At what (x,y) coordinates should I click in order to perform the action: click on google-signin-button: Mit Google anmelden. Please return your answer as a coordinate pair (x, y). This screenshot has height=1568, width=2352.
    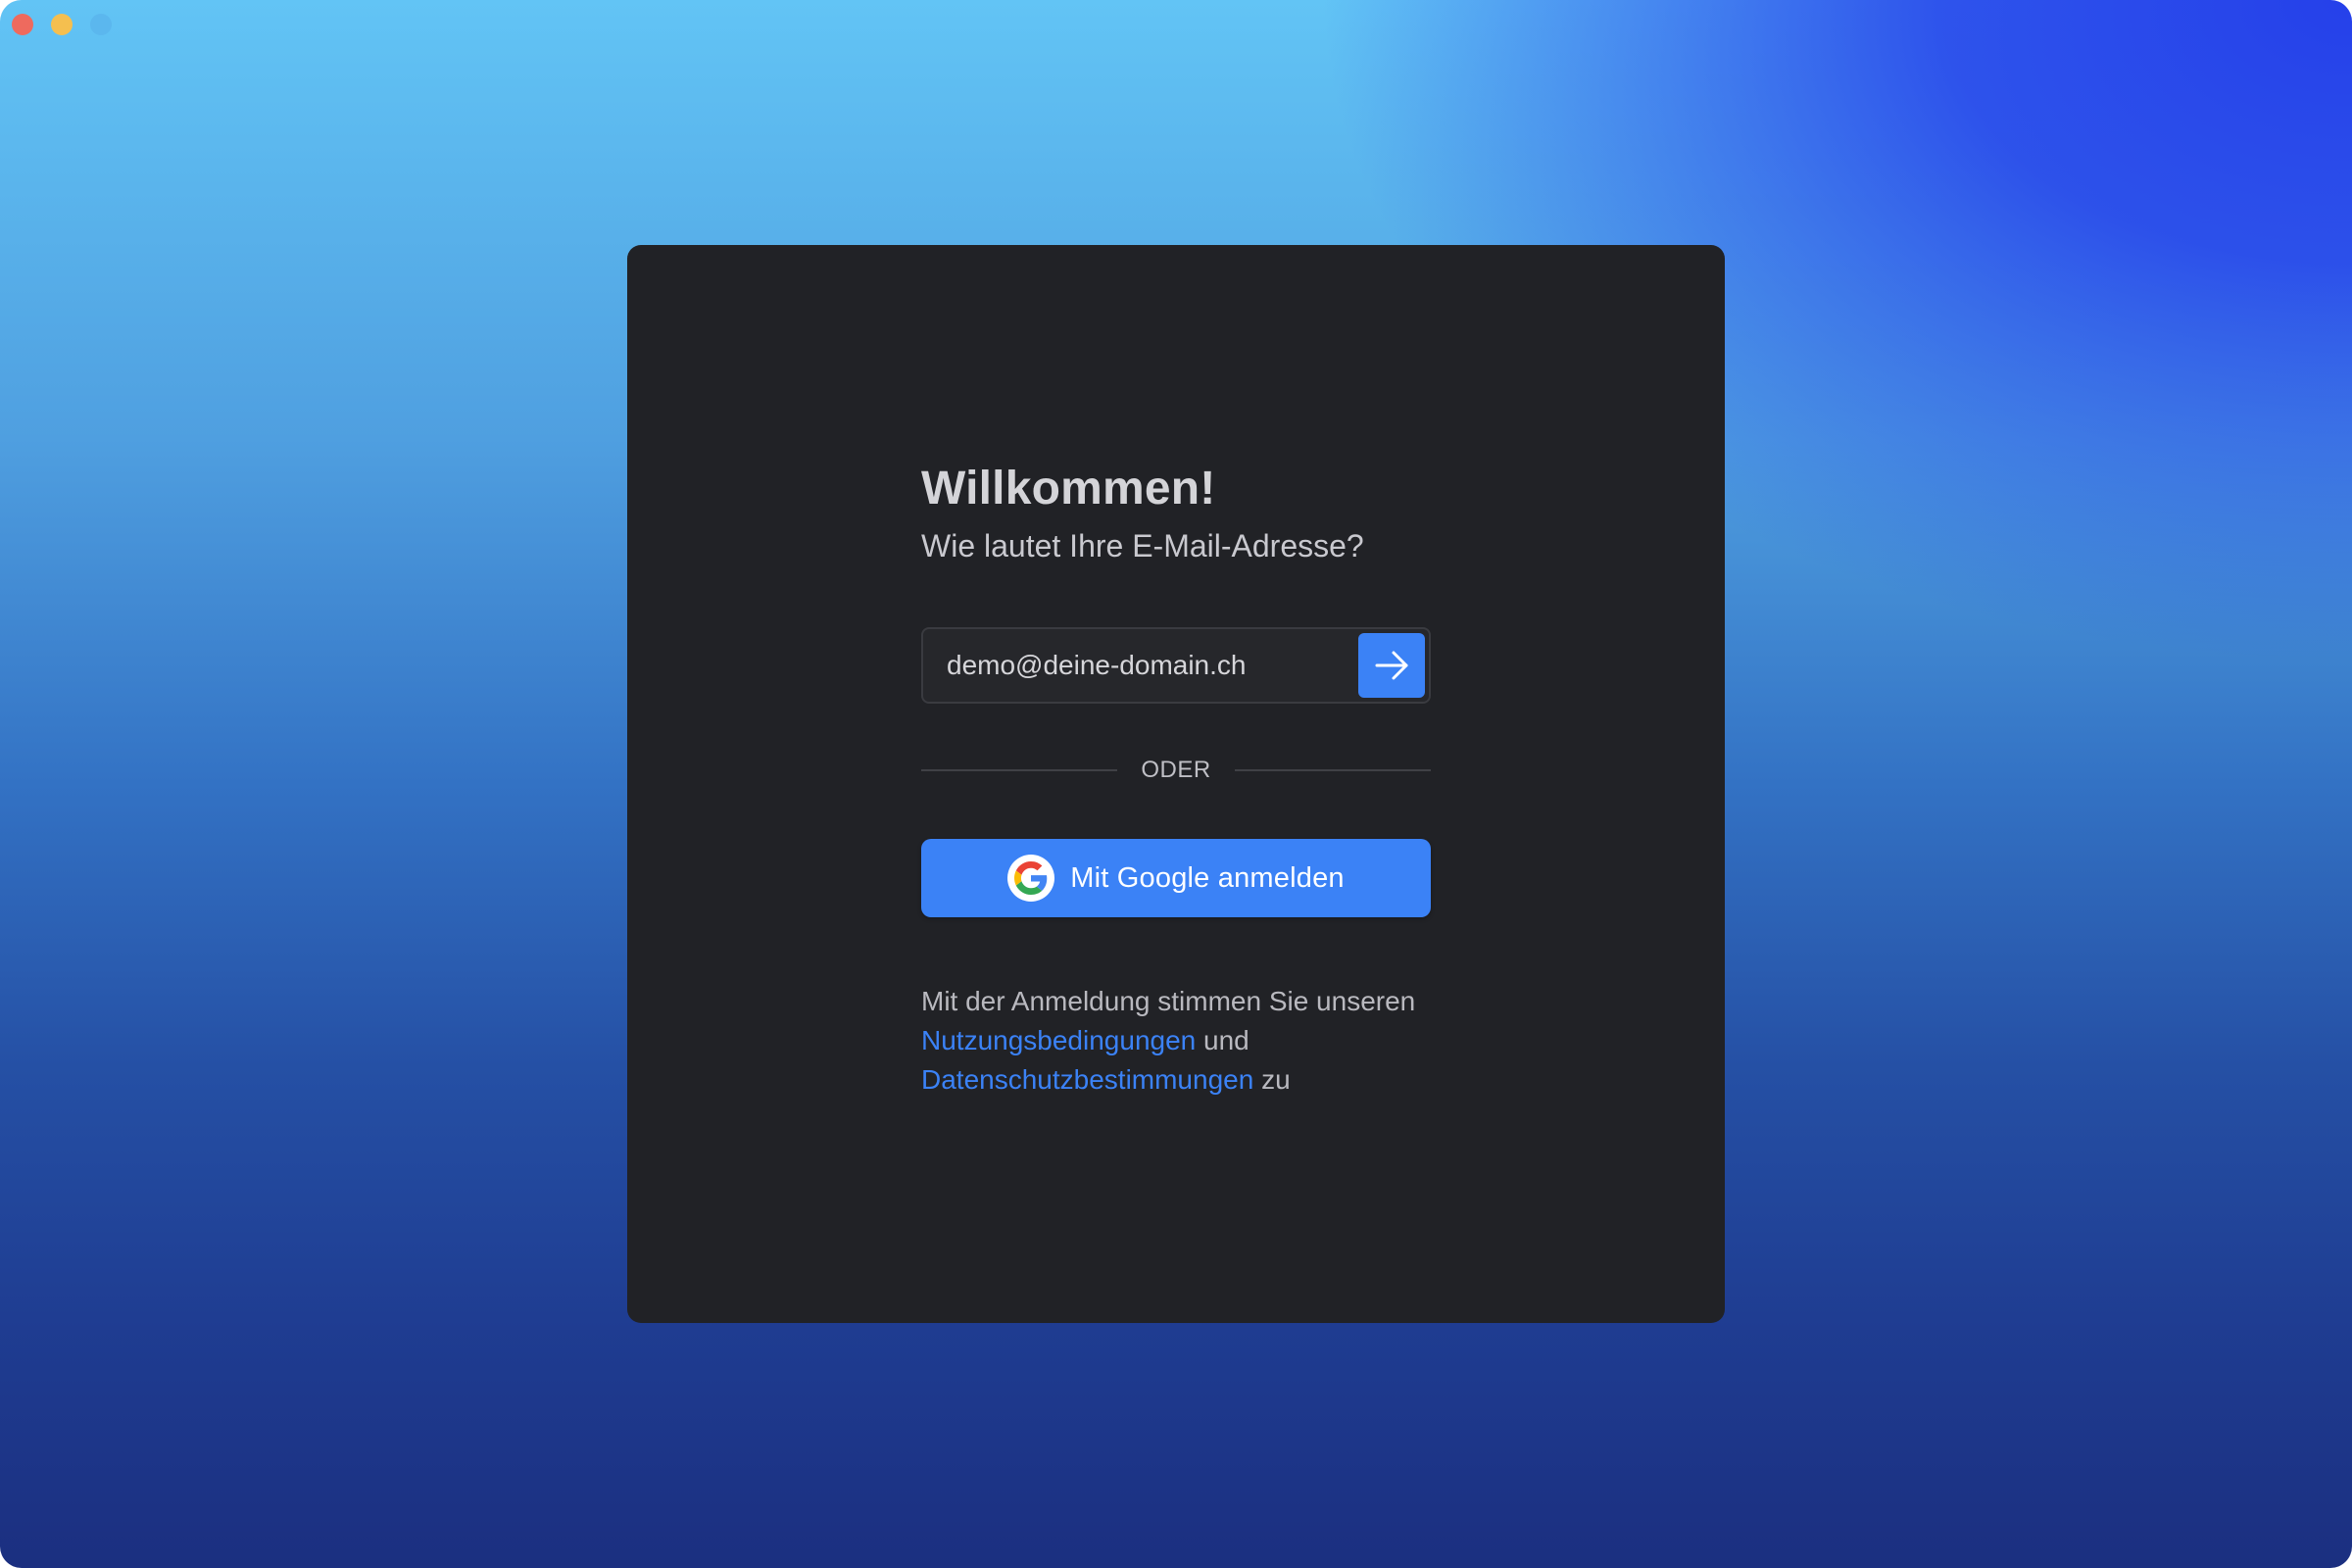
    Looking at the image, I should click on (1176, 878).